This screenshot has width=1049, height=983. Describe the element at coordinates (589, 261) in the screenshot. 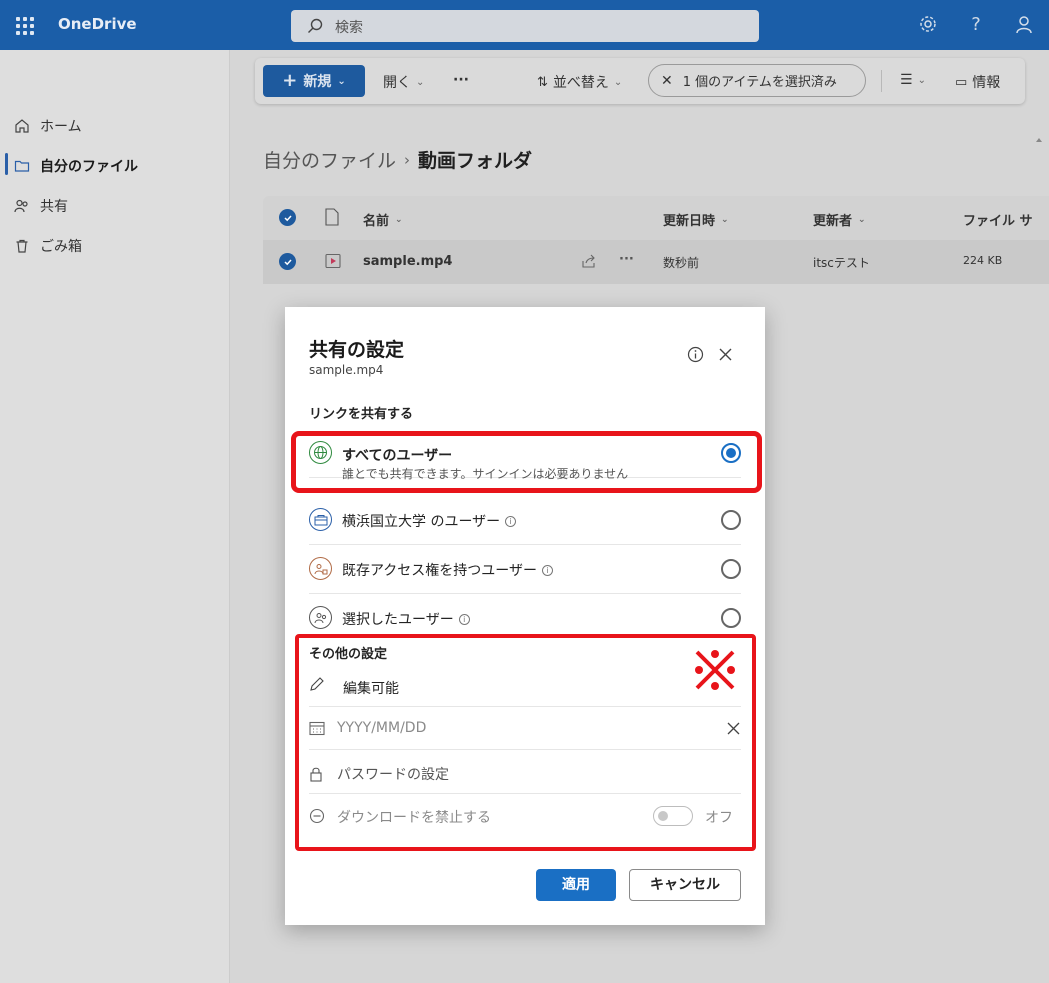

I see `share-icon` at that location.